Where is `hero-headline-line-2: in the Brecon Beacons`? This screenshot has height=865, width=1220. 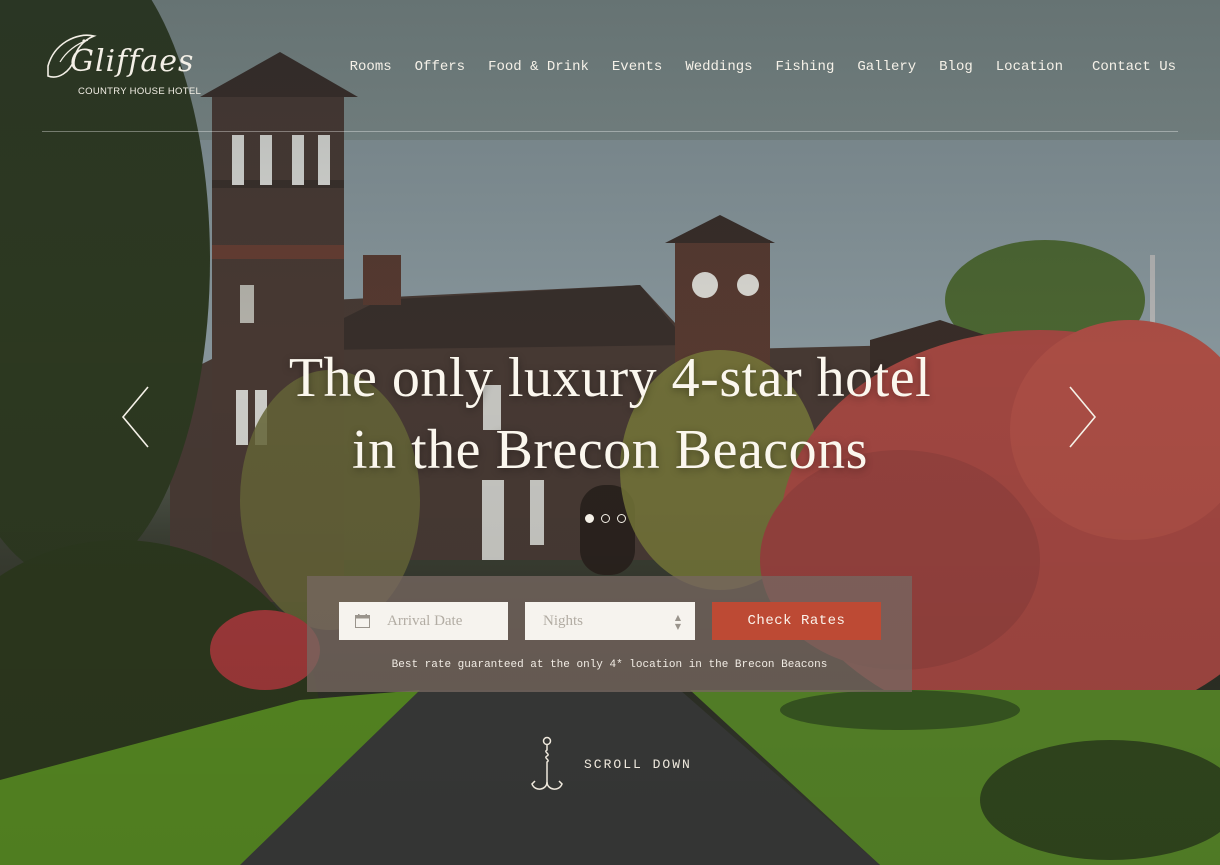 hero-headline-line-2: in the Brecon Beacons is located at coordinates (610, 450).